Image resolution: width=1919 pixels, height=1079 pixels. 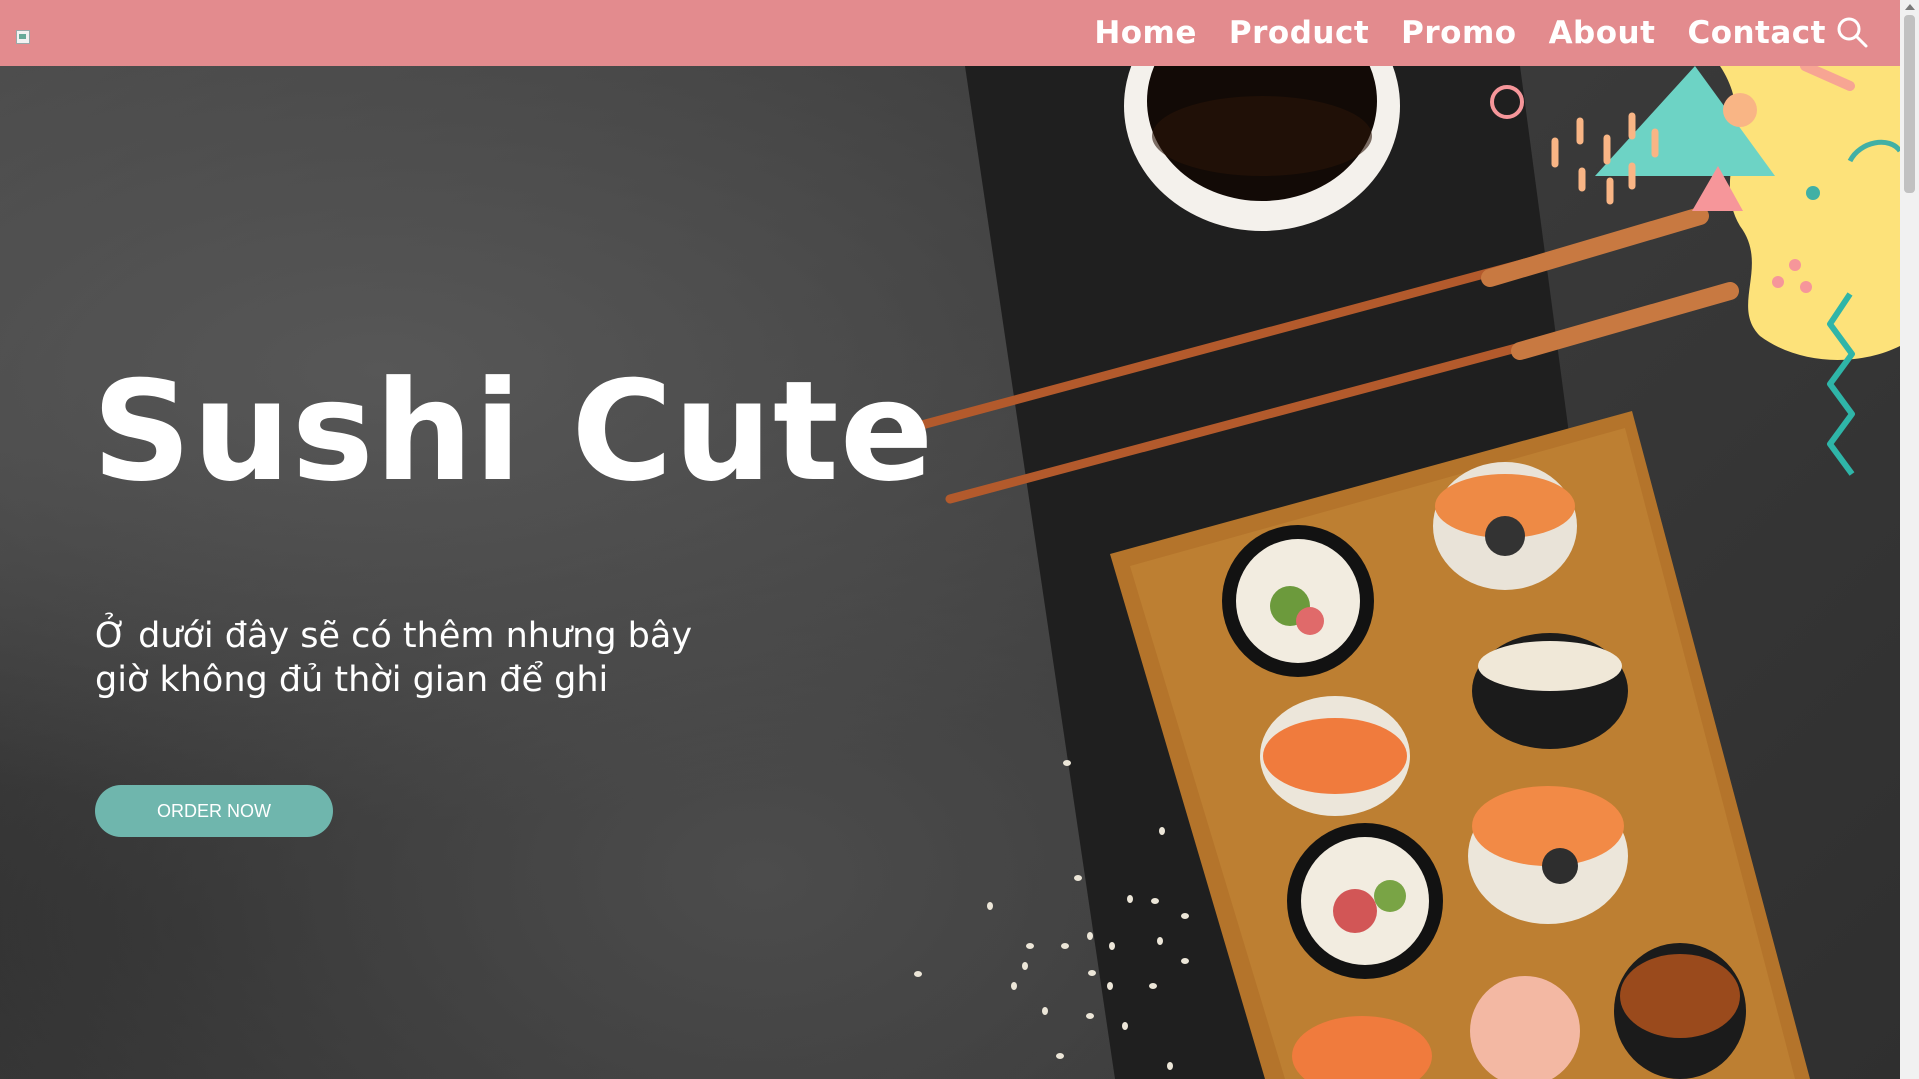 I want to click on scrollbar, so click(x=1909, y=539).